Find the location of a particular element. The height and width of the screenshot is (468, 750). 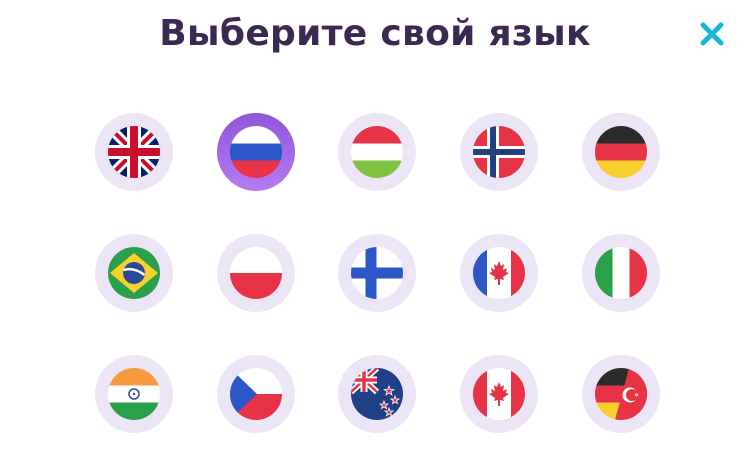

brazil-flag-icon is located at coordinates (134, 273).